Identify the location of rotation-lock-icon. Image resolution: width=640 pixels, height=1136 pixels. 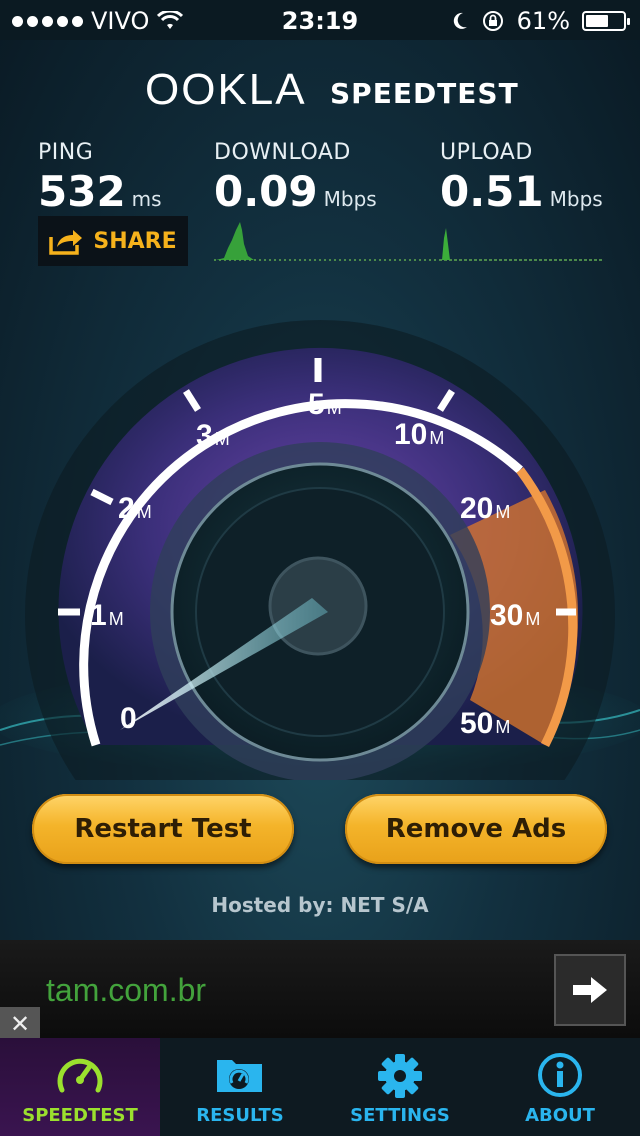
(492, 21).